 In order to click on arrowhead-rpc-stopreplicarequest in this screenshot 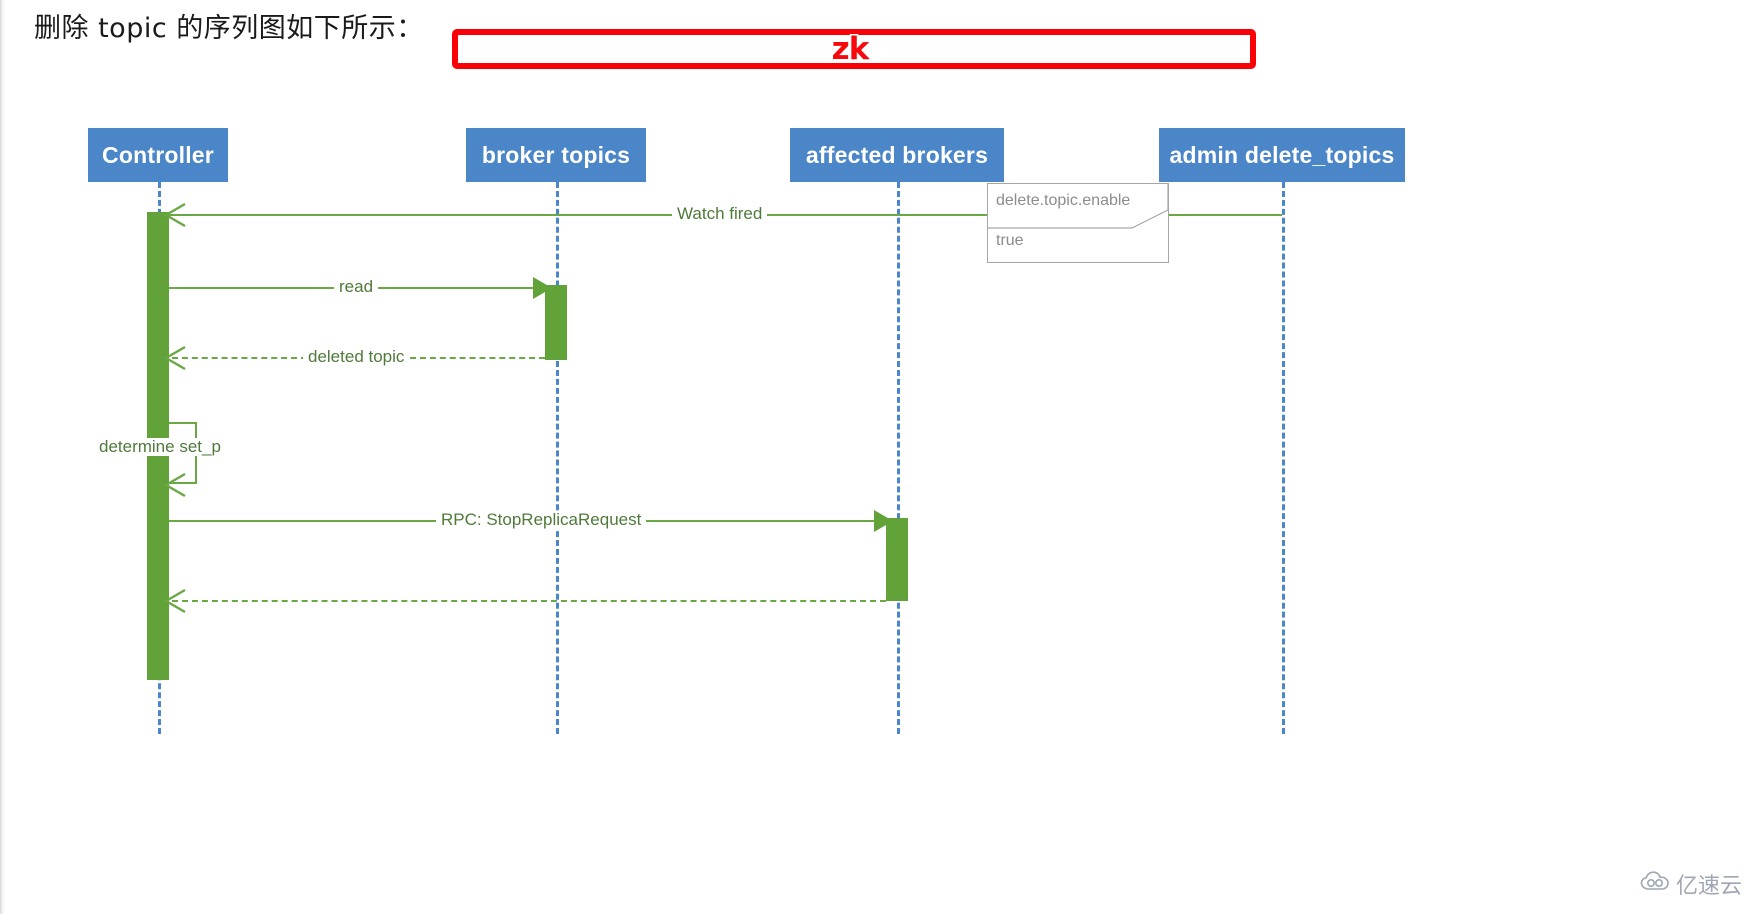, I will do `click(883, 521)`.